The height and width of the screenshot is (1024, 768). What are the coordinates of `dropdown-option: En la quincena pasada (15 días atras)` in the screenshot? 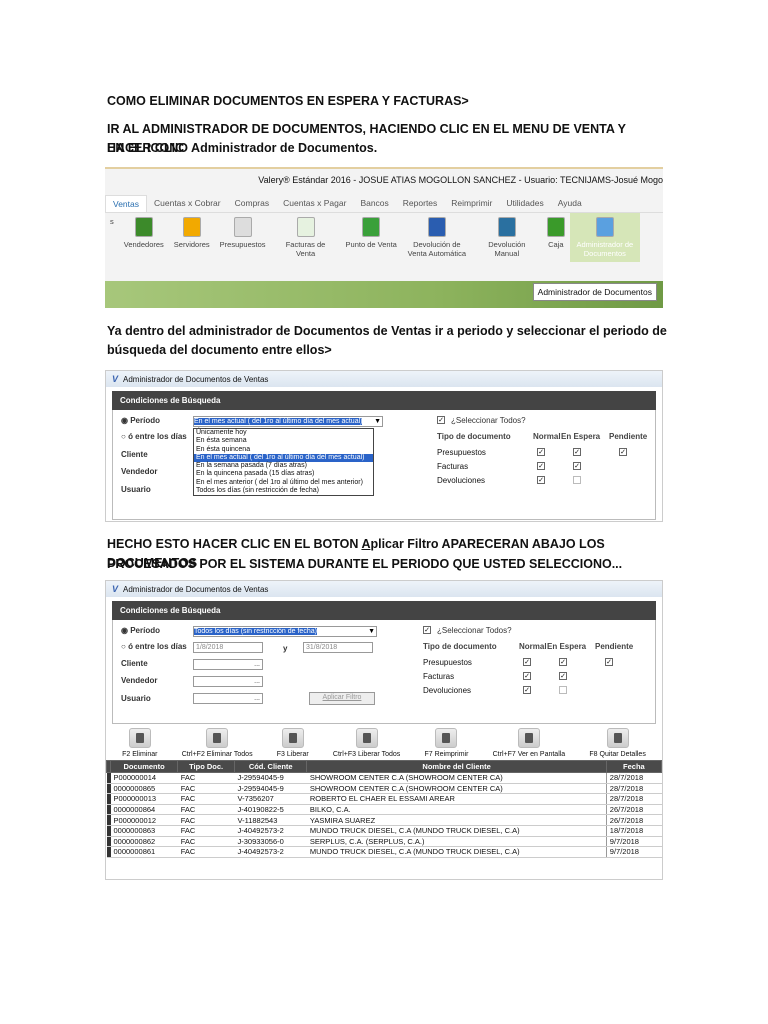 It's located at (283, 474).